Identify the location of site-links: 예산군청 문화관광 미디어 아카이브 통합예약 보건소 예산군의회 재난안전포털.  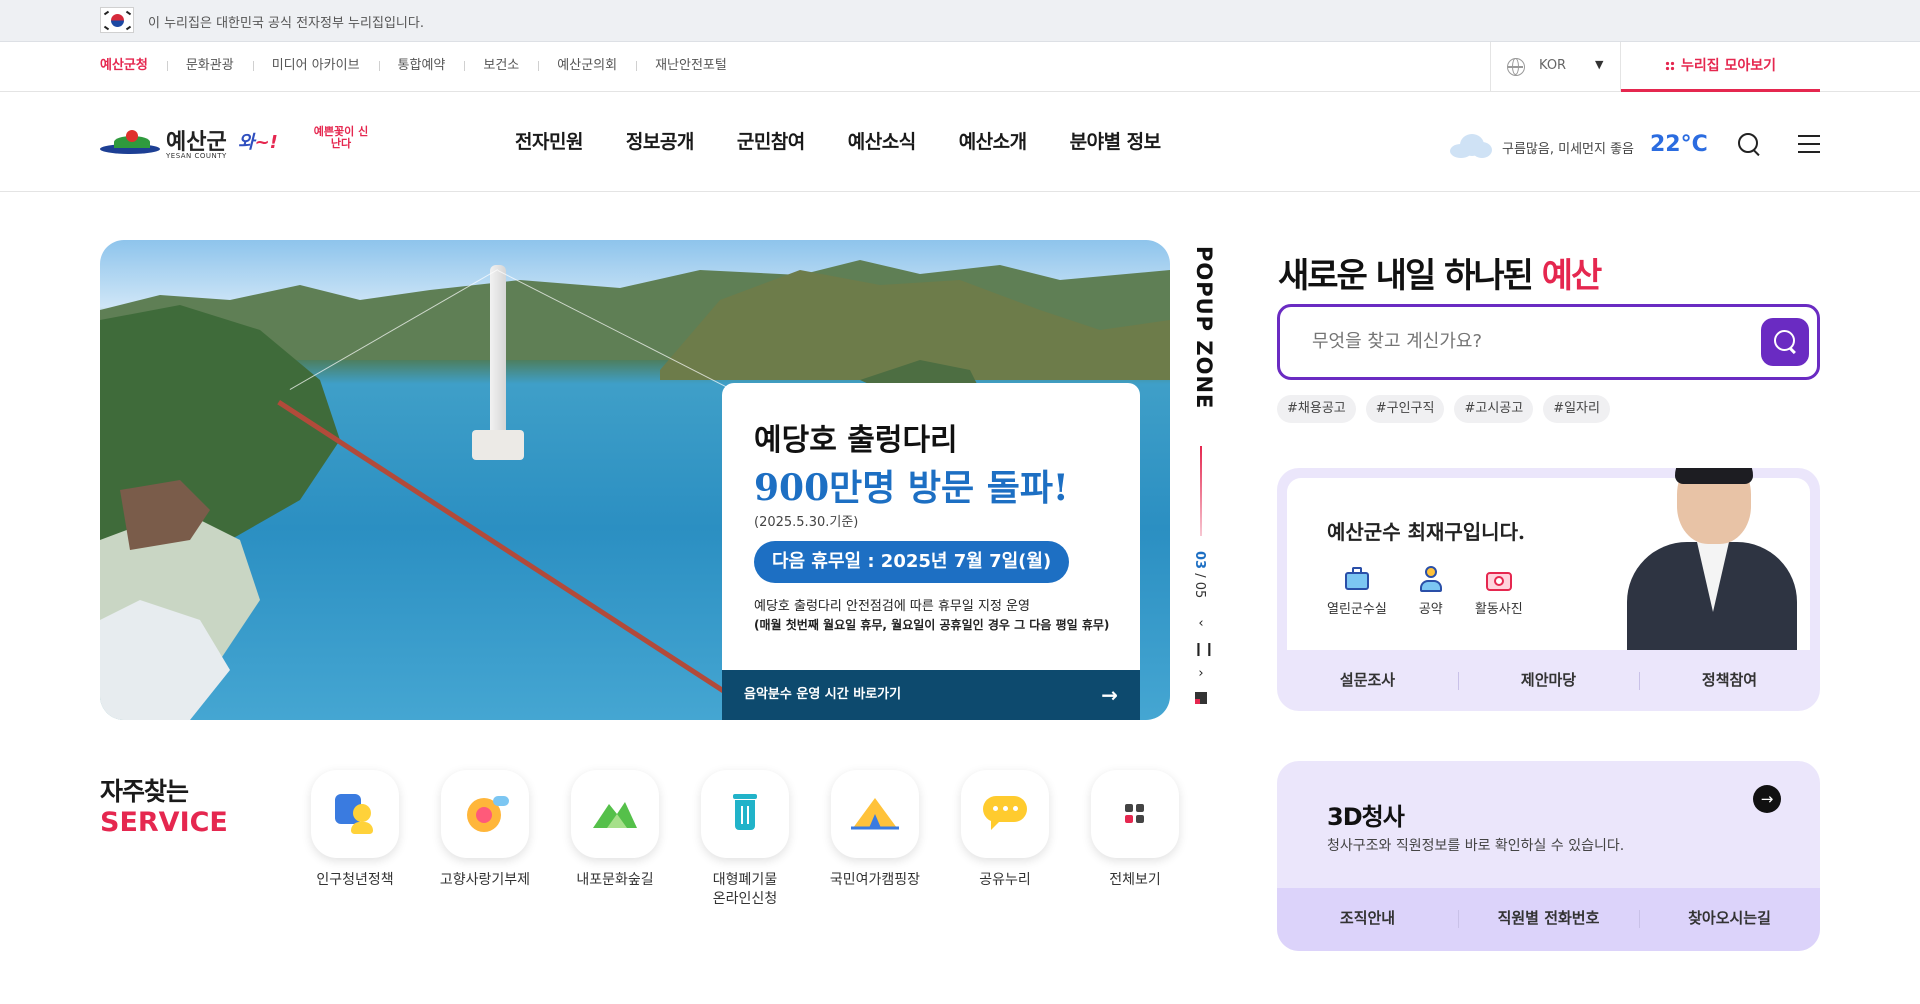
(423, 66).